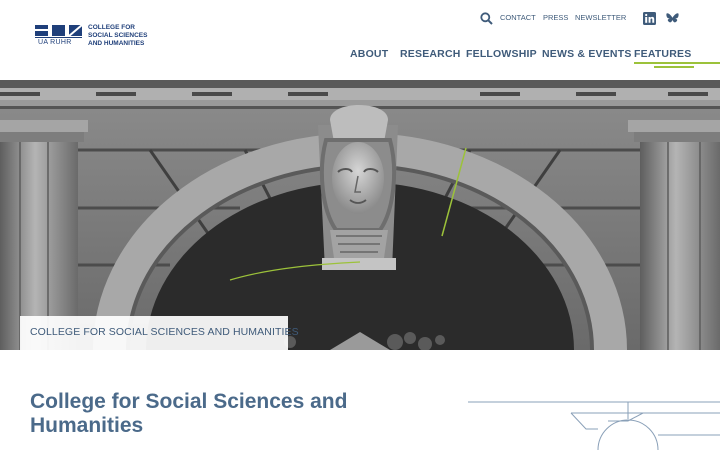 Image resolution: width=720 pixels, height=450 pixels. I want to click on bluesky-icon, so click(672, 18).